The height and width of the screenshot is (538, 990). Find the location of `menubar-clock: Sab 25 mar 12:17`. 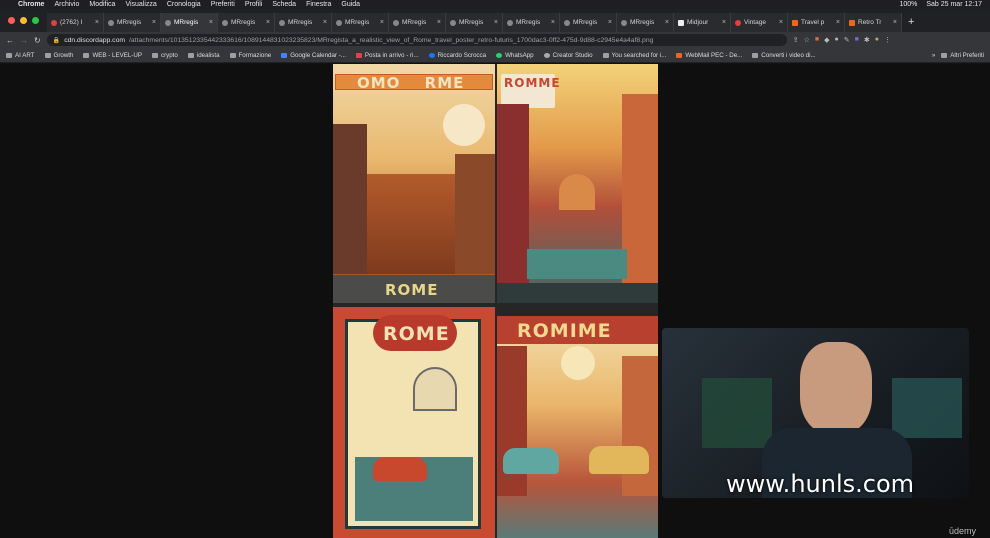

menubar-clock: Sab 25 mar 12:17 is located at coordinates (954, 4).